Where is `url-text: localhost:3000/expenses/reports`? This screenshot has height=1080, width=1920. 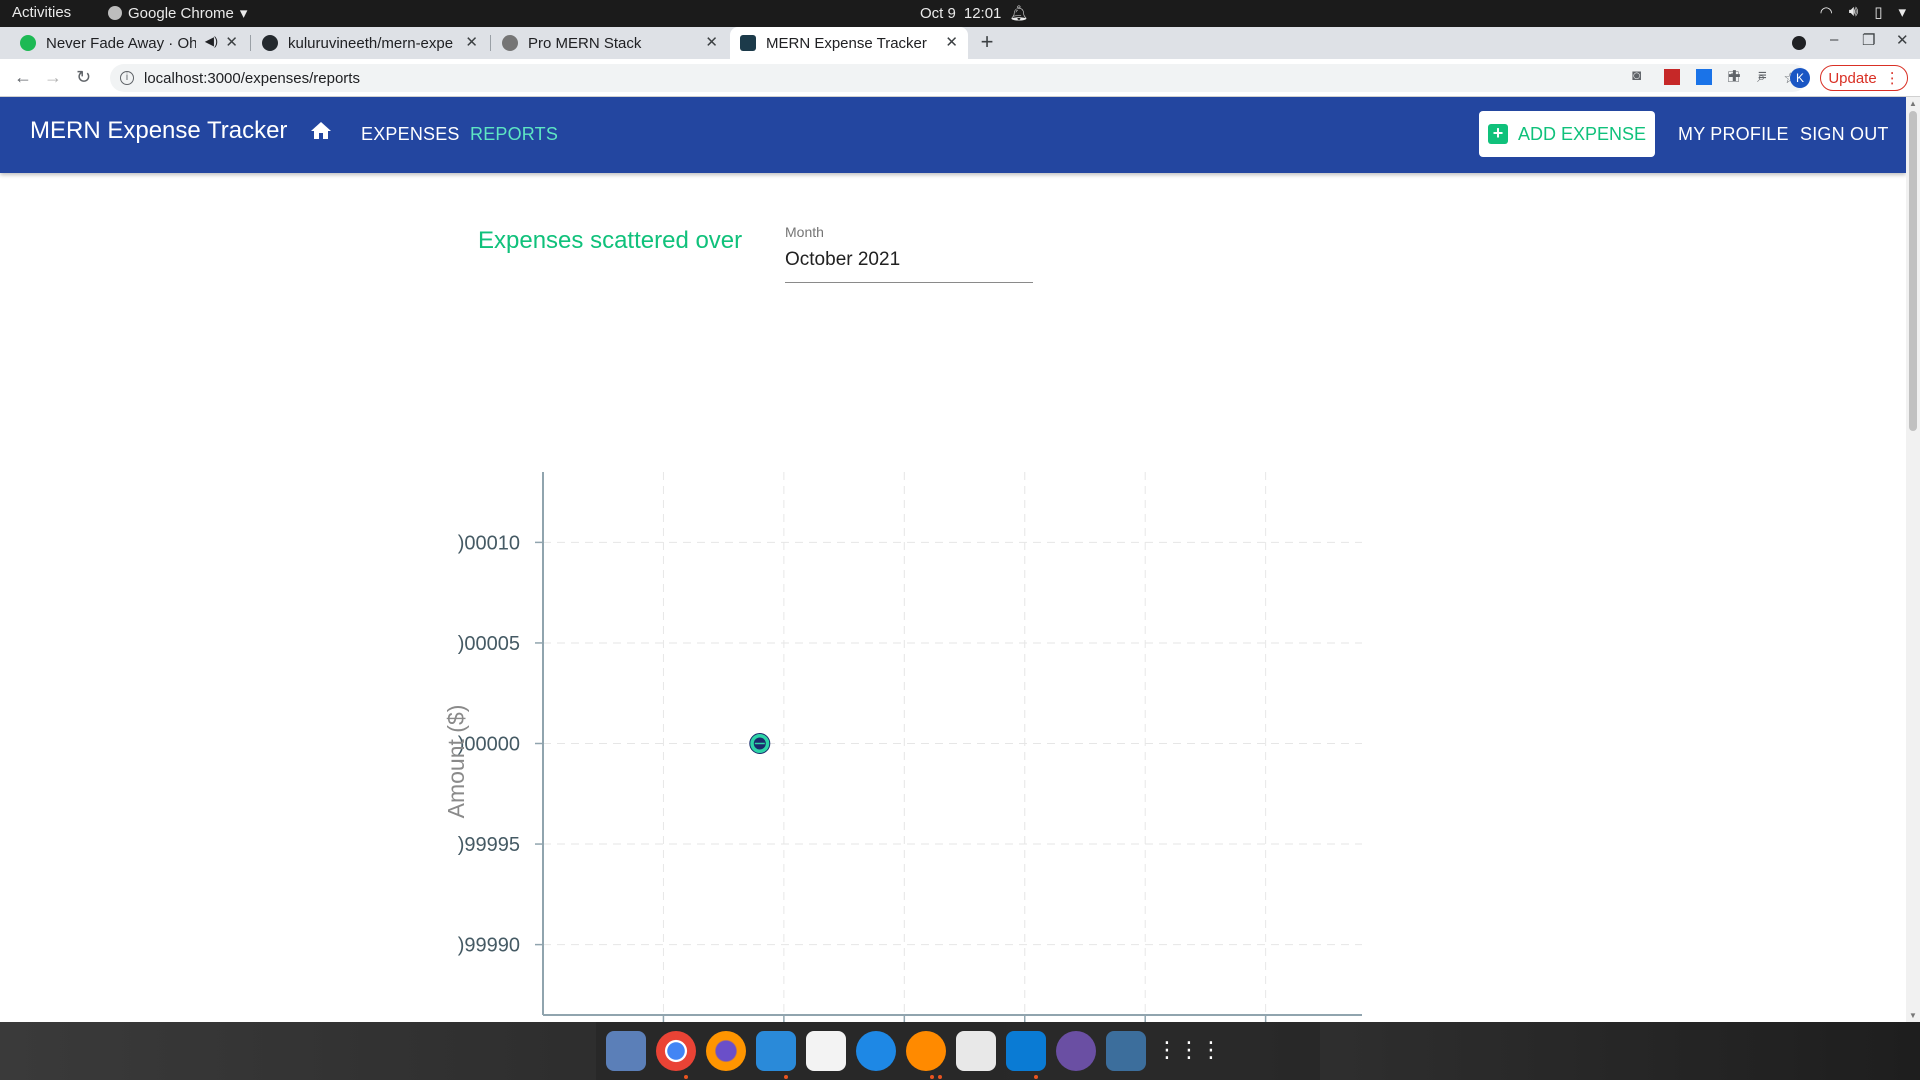
url-text: localhost:3000/expenses/reports is located at coordinates (252, 78).